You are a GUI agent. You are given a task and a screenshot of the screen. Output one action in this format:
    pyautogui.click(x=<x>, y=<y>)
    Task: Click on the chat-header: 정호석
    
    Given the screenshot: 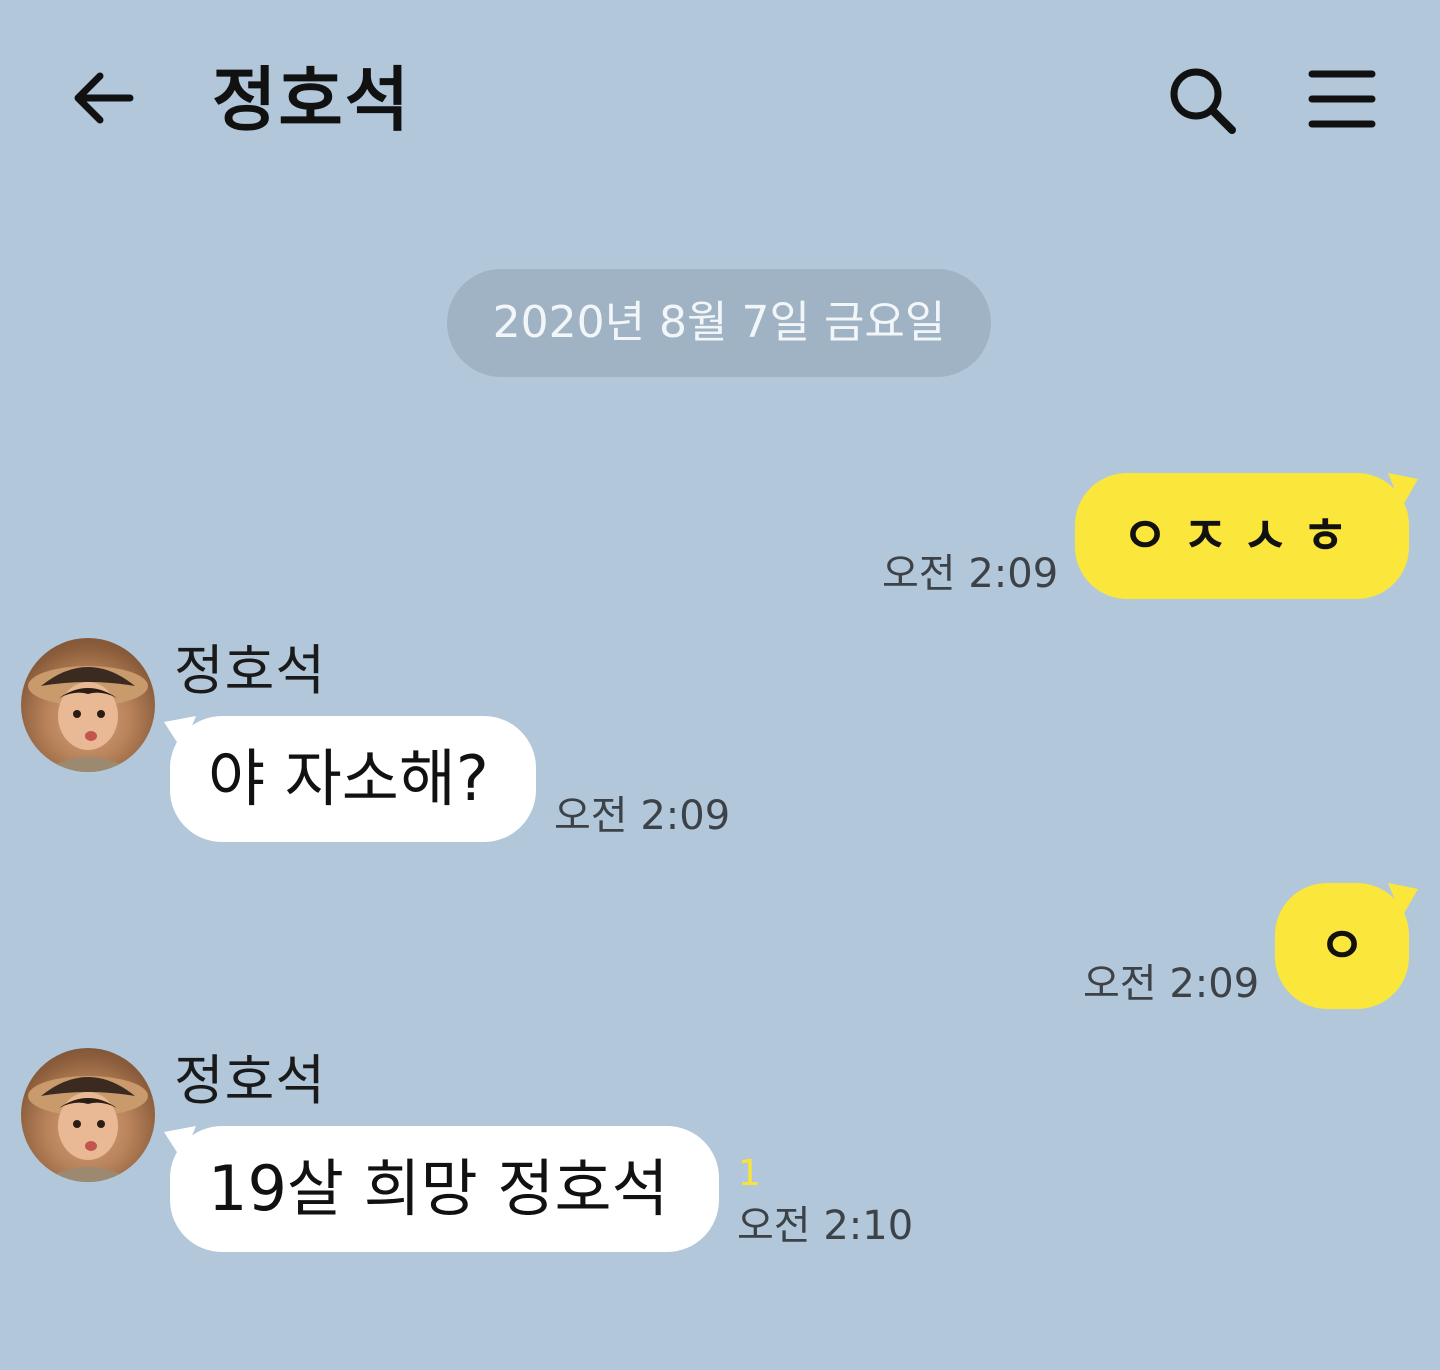 What is the action you would take?
    pyautogui.click(x=720, y=100)
    